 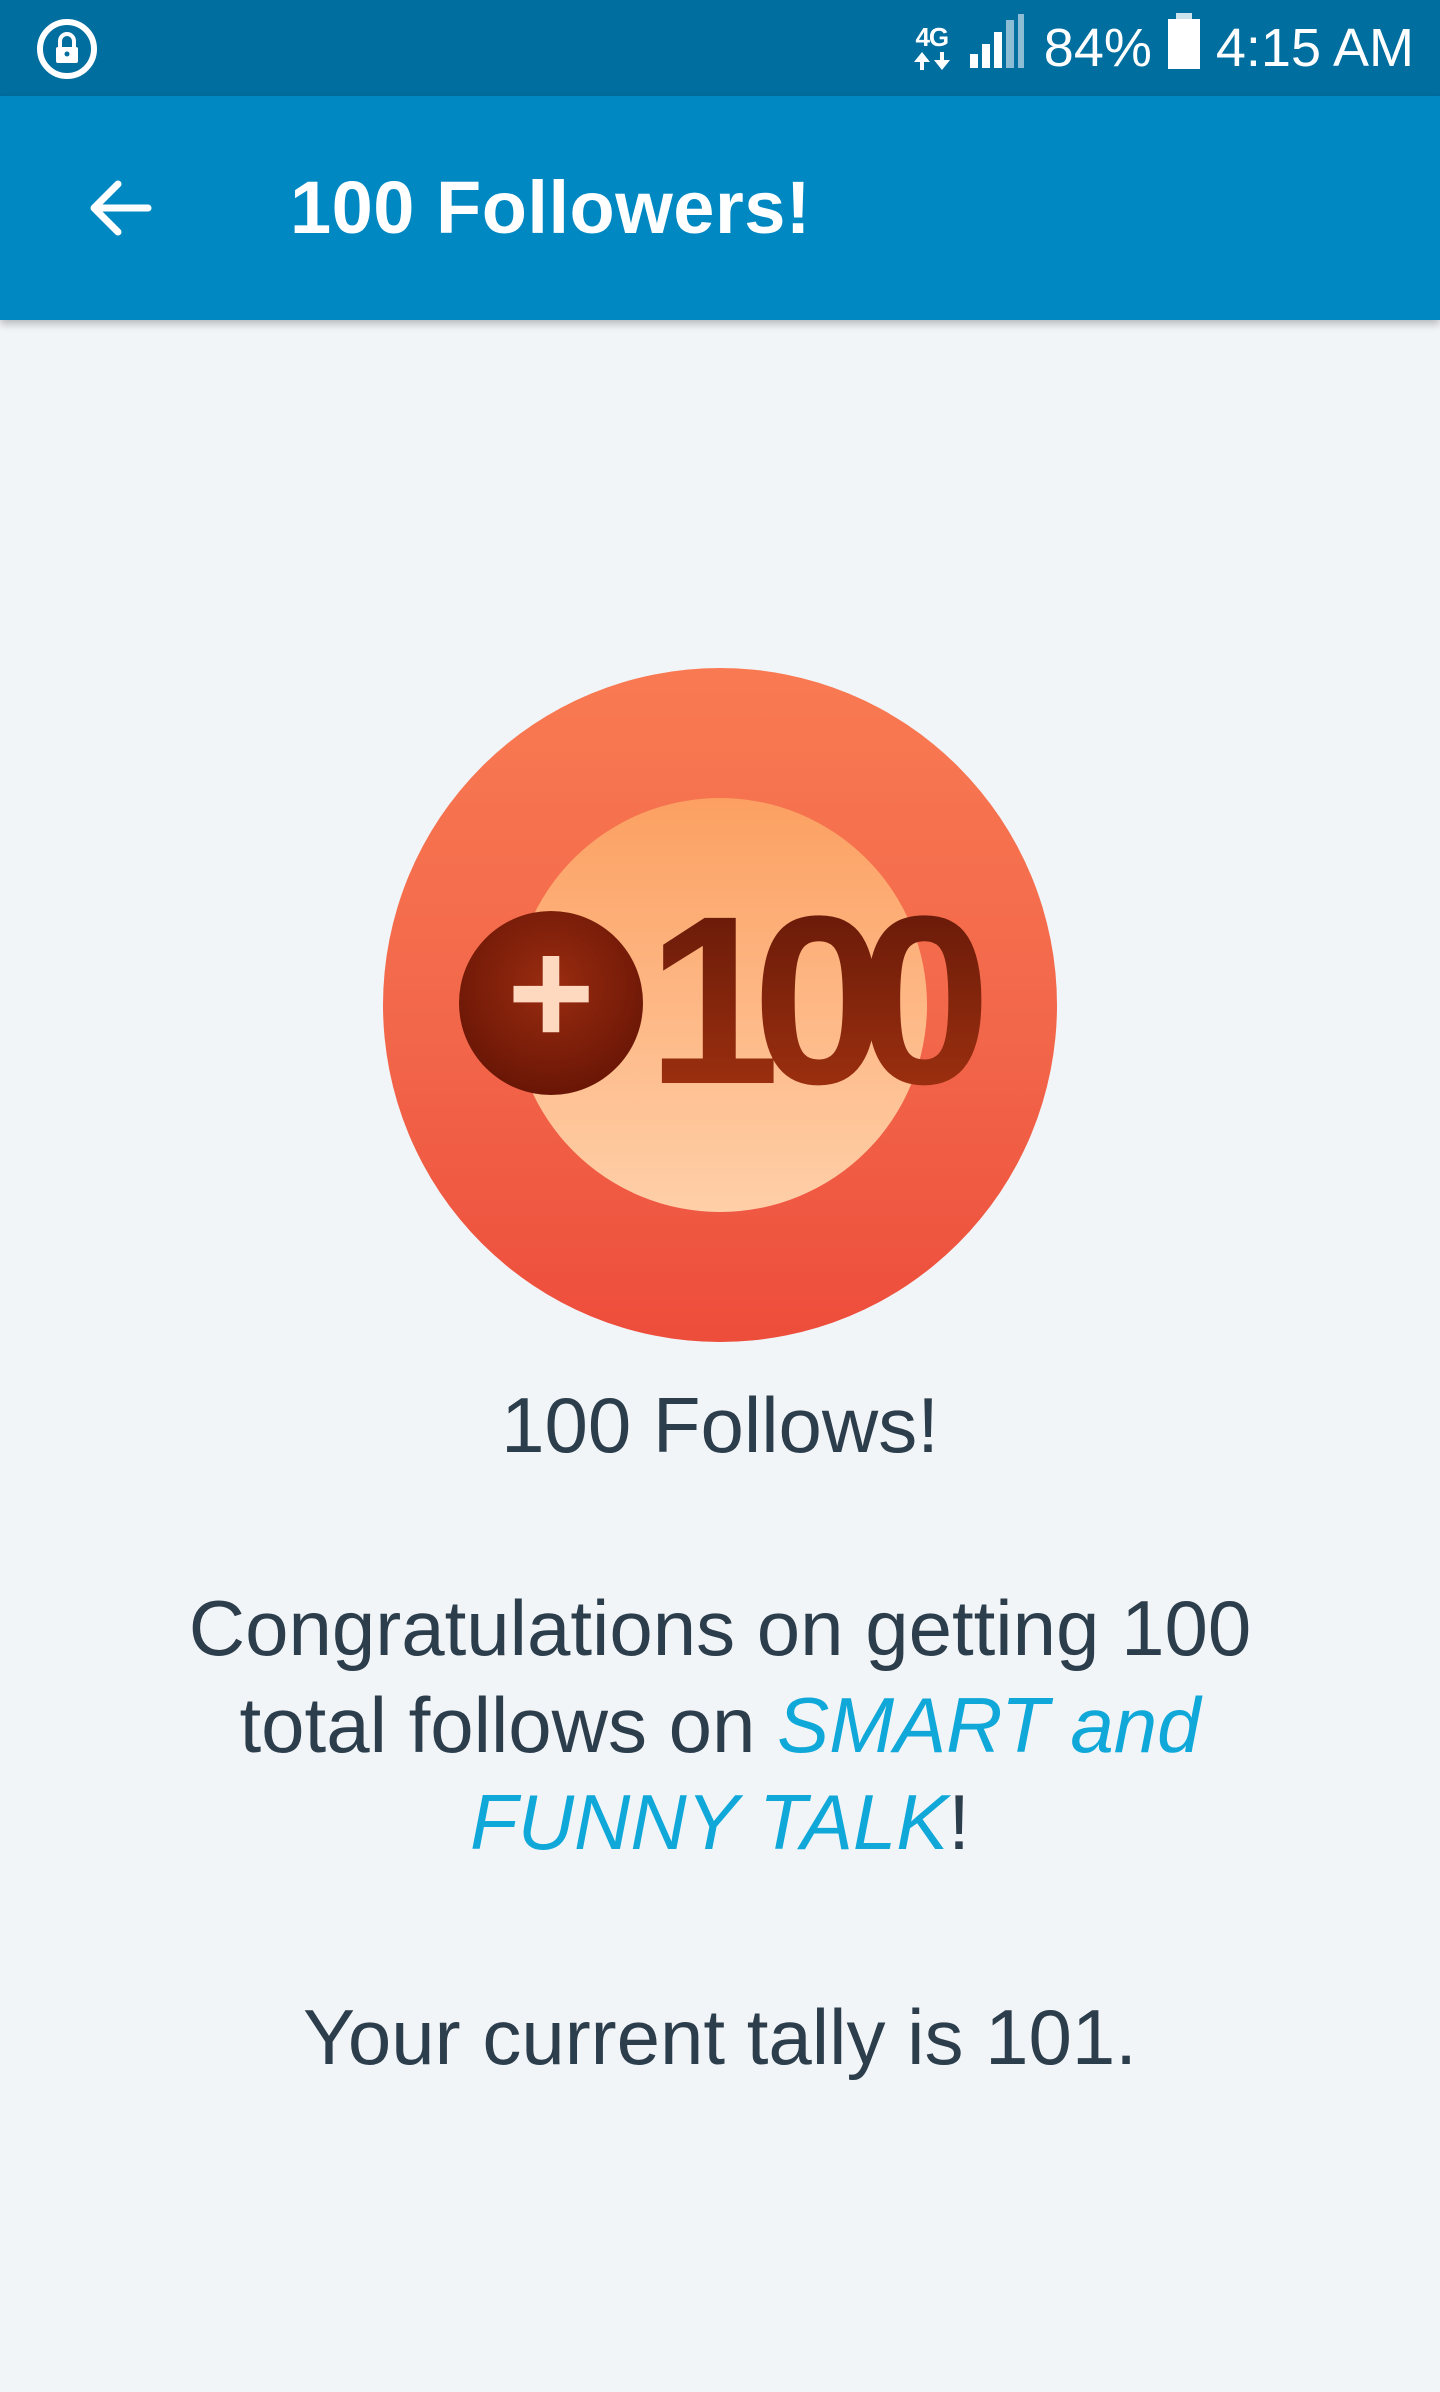 What do you see at coordinates (67, 49) in the screenshot?
I see `lock-circle-icon` at bounding box center [67, 49].